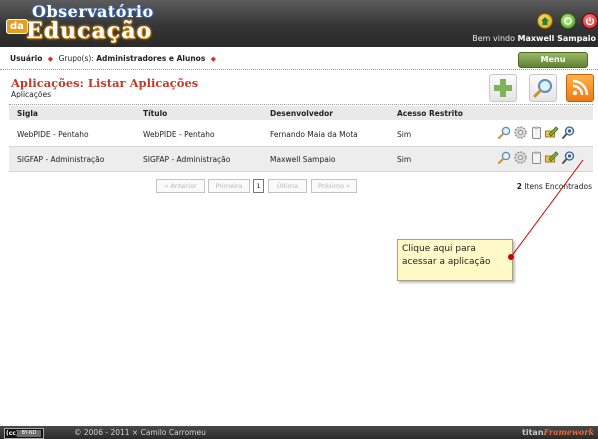 This screenshot has width=598, height=439. Describe the element at coordinates (519, 186) in the screenshot. I see `items-count: 2` at that location.